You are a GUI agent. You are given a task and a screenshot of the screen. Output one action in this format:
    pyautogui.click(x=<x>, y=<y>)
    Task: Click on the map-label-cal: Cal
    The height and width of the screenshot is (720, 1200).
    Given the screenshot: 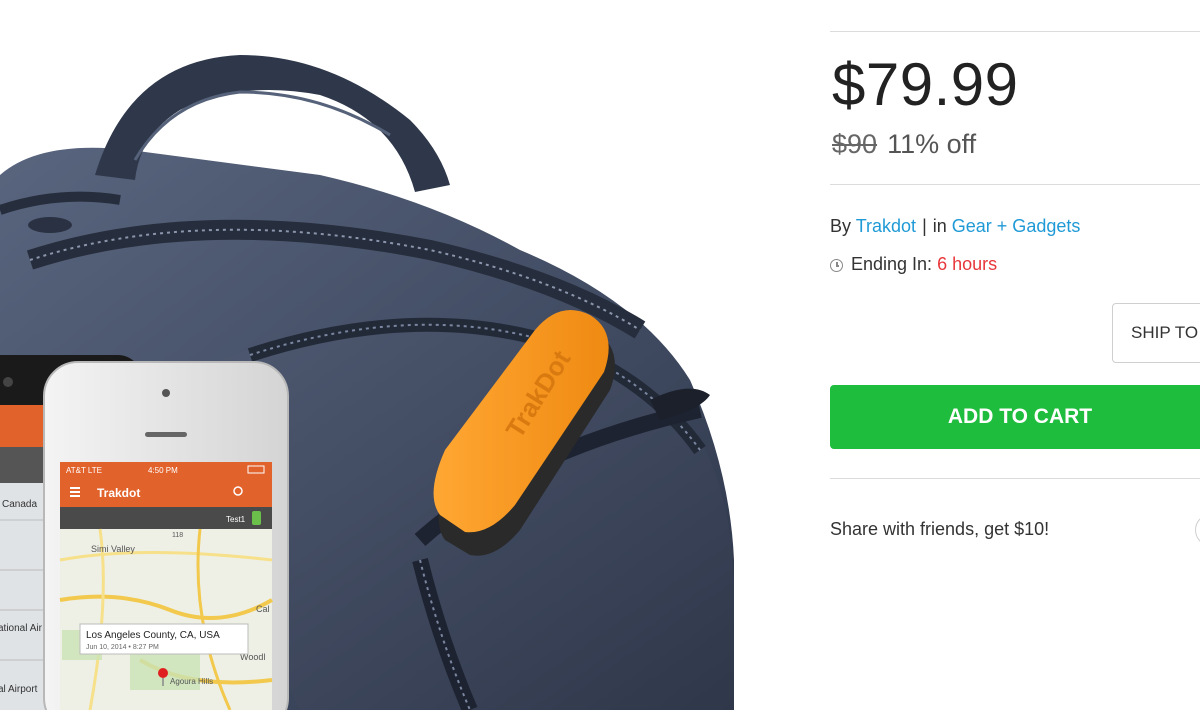 What is the action you would take?
    pyautogui.click(x=263, y=609)
    